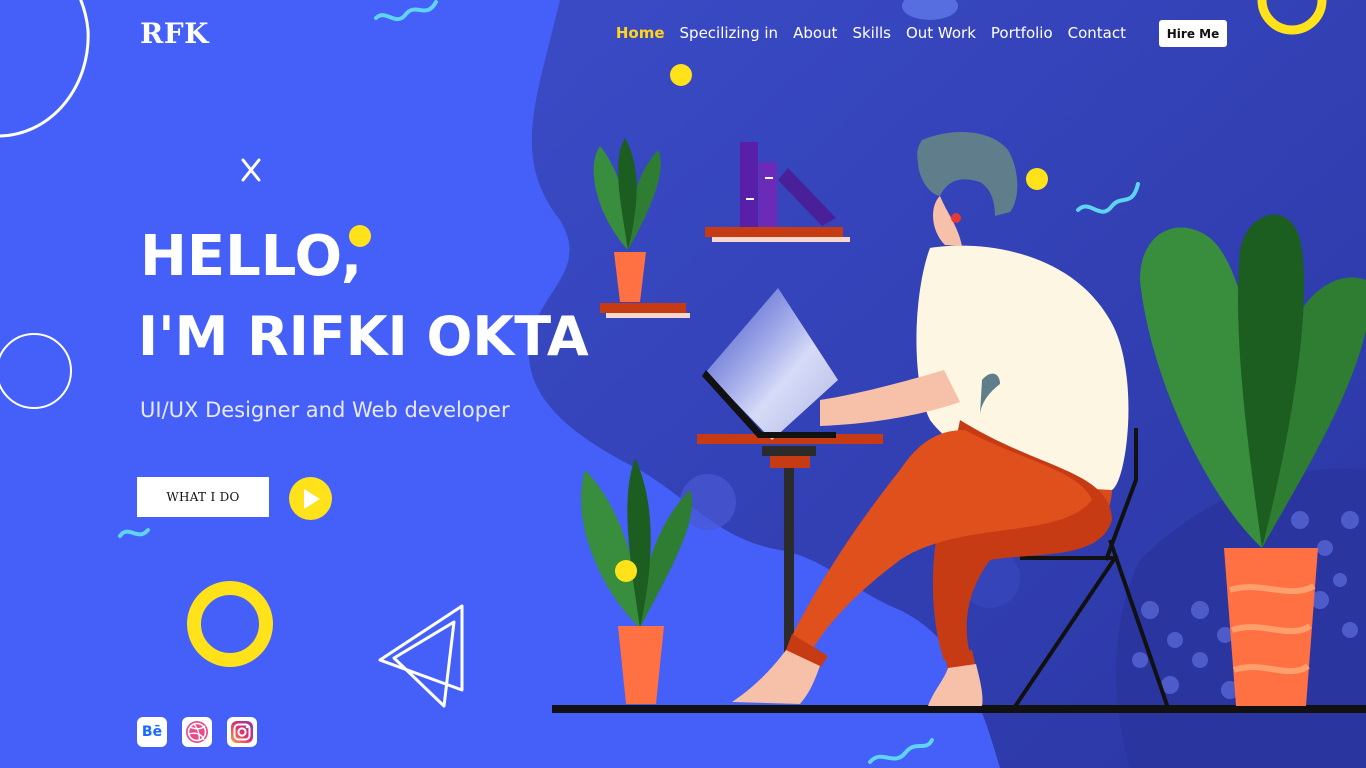  I want to click on hire-me-button: Hire Me, so click(1193, 33).